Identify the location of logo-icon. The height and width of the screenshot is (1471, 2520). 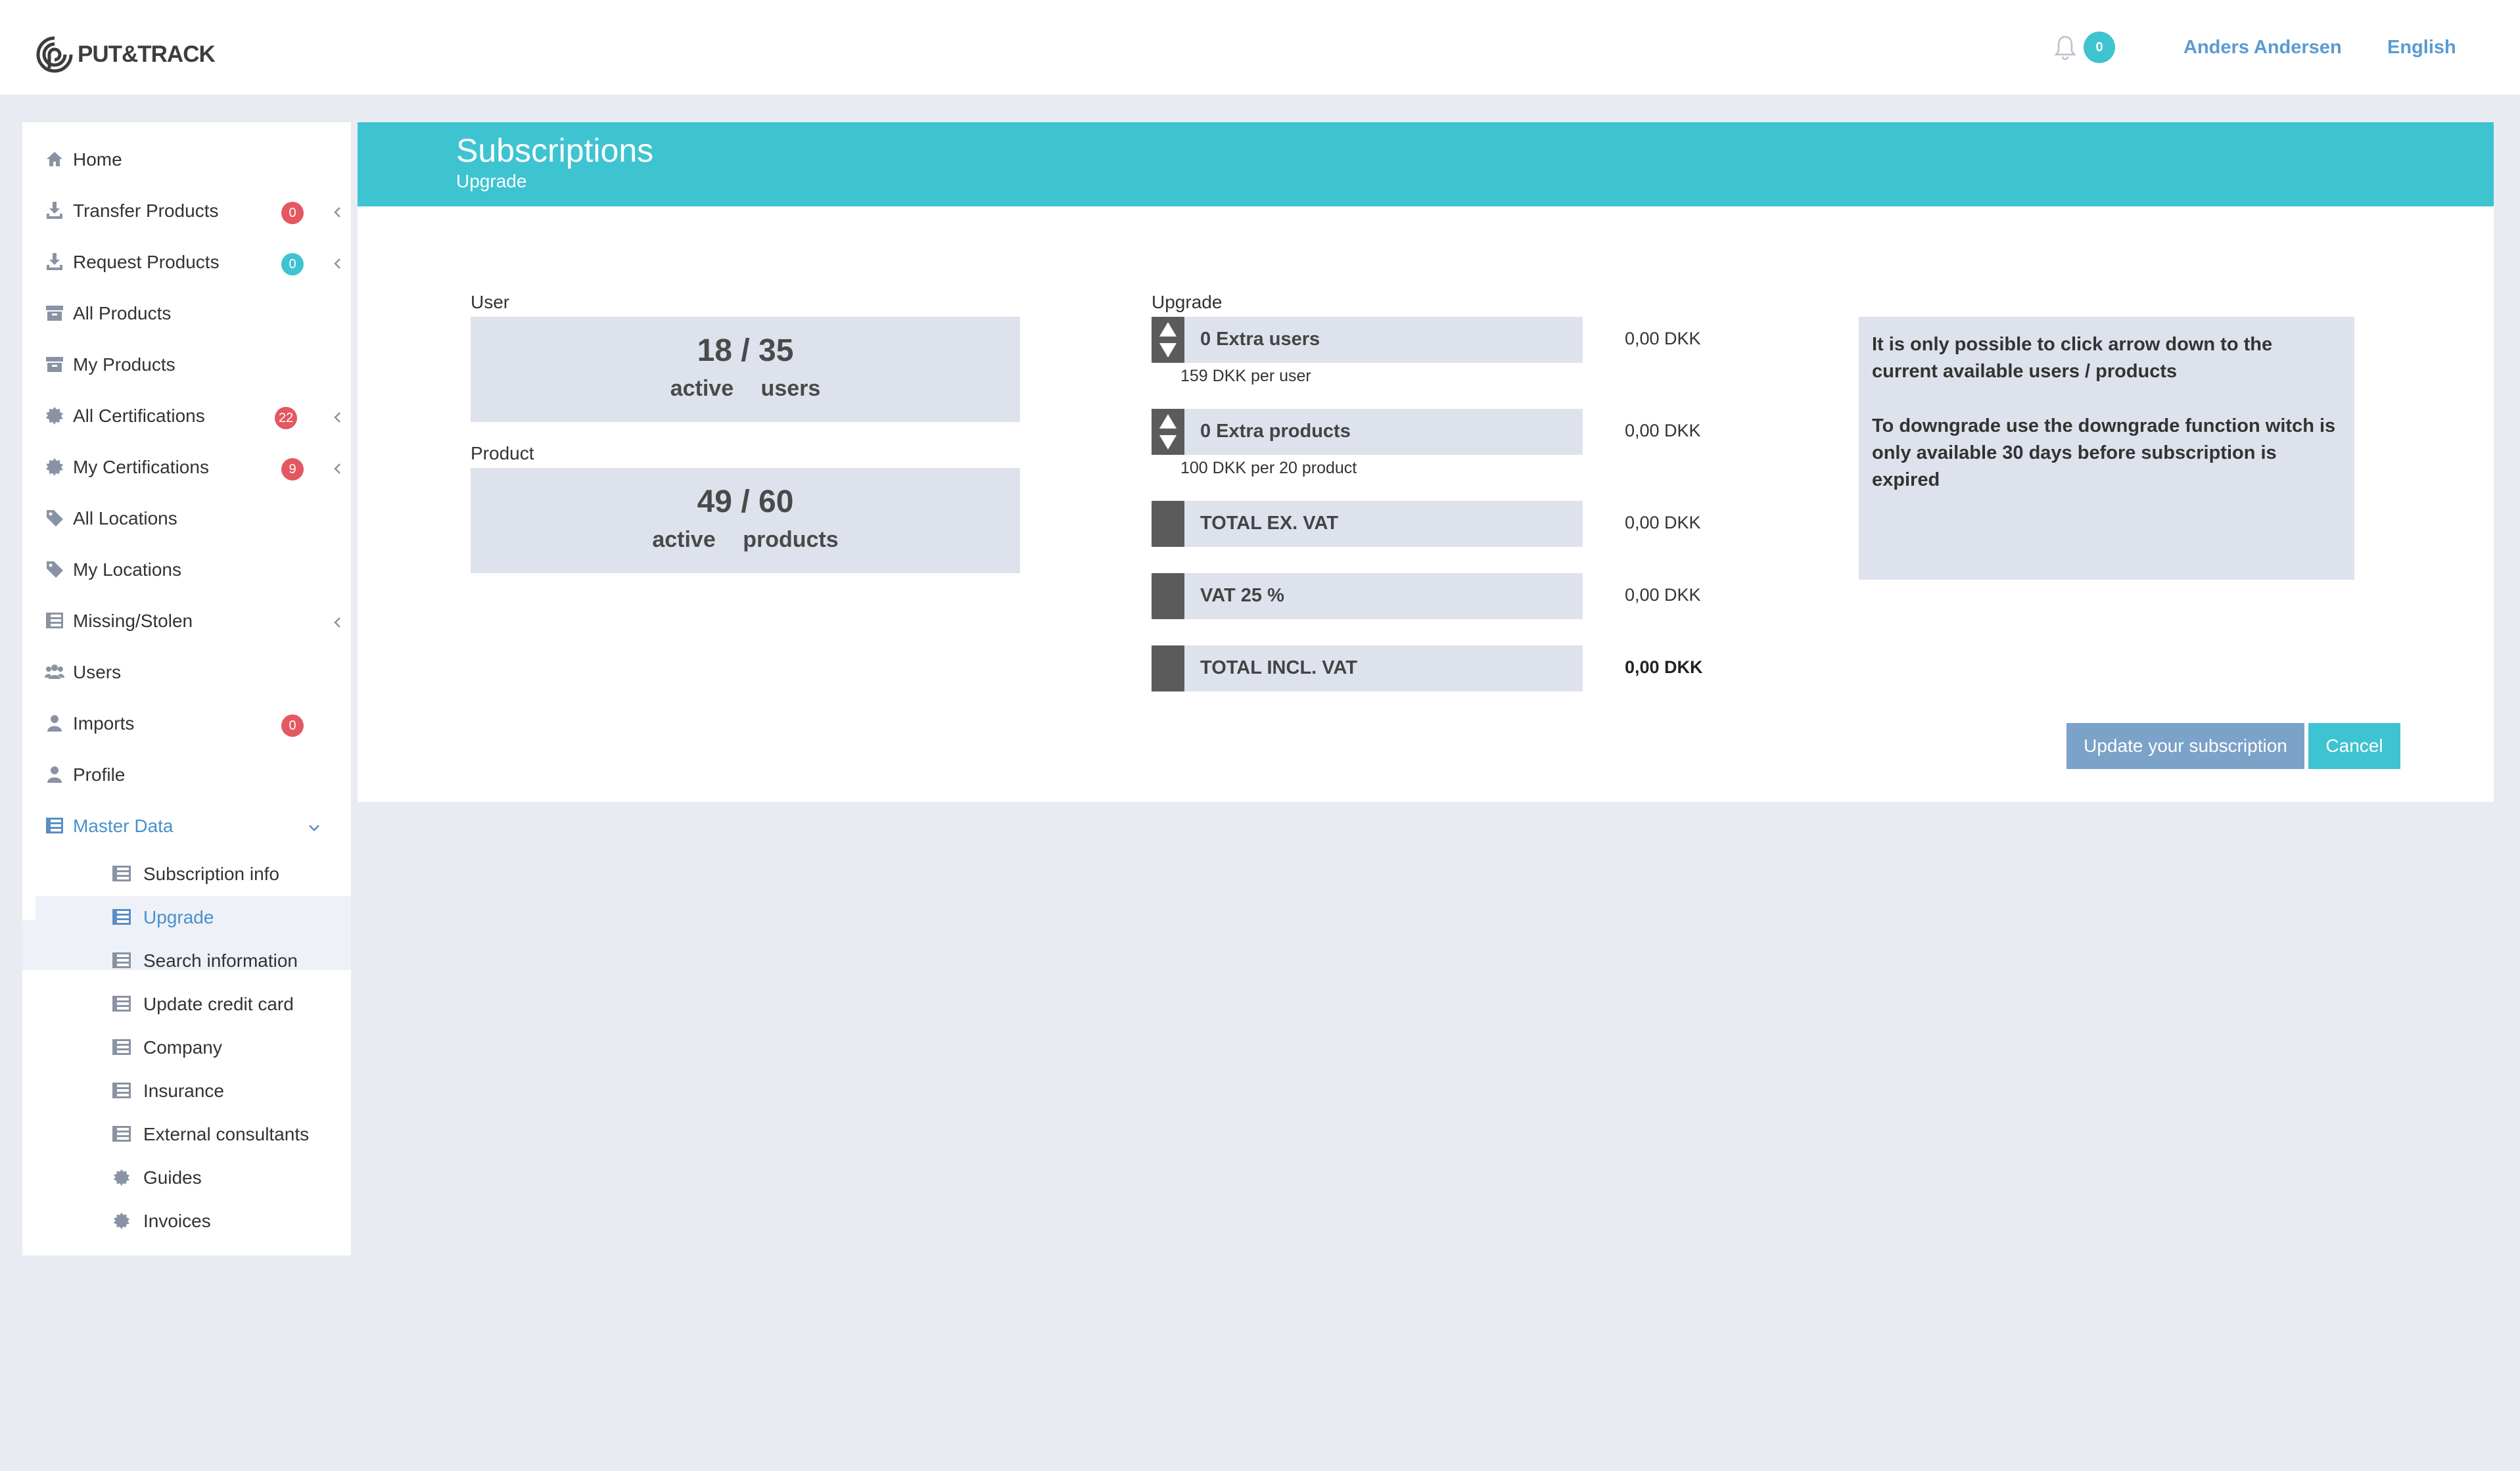
(55, 54).